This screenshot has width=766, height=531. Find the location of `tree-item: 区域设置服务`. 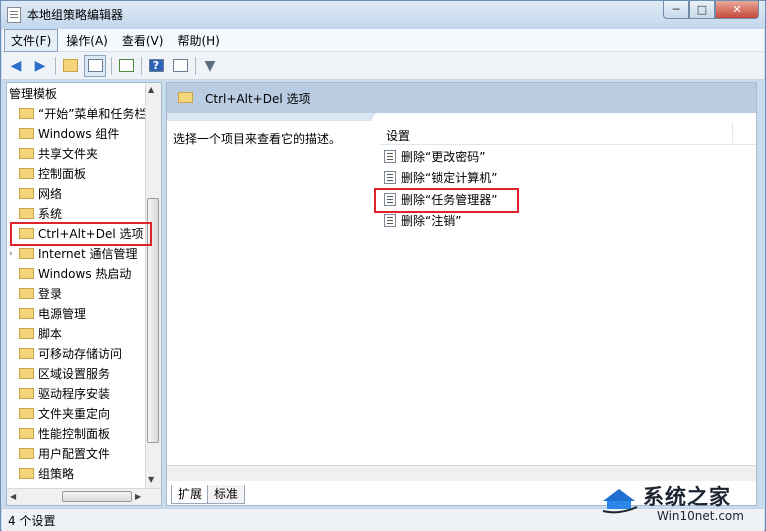

tree-item: 区域设置服务 is located at coordinates (89, 374).